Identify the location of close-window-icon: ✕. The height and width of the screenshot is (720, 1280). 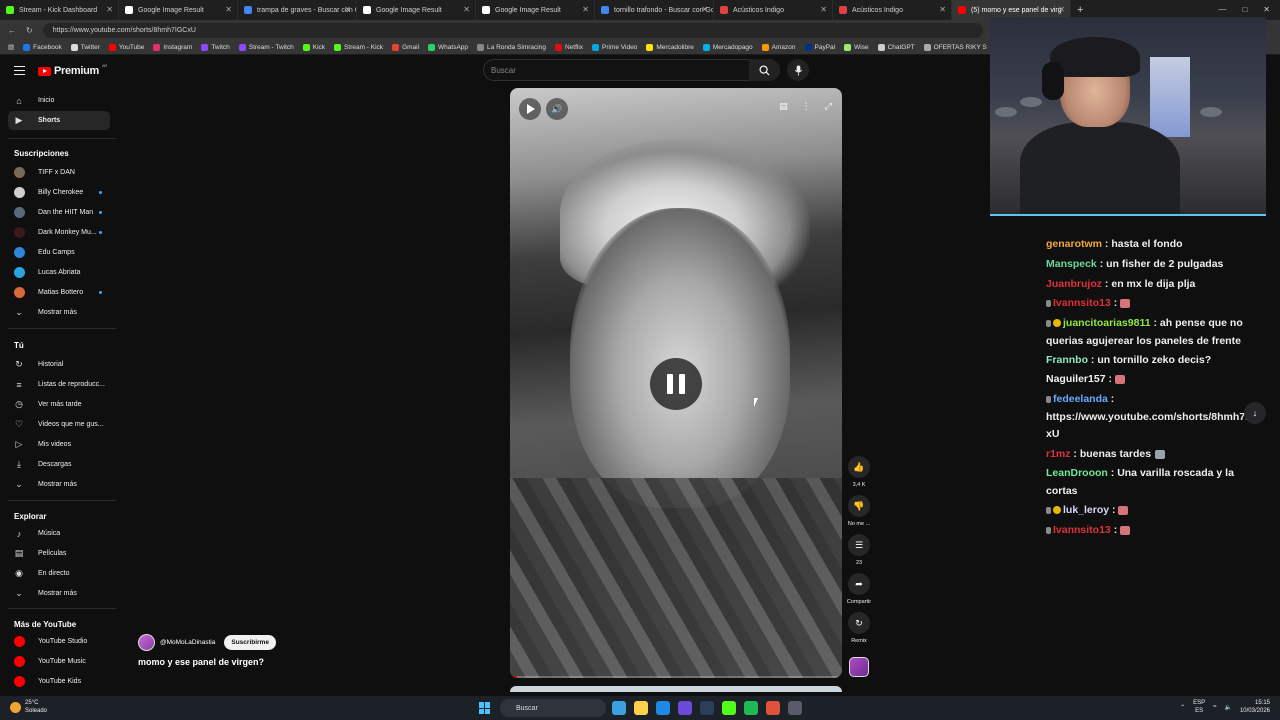
(1266, 9).